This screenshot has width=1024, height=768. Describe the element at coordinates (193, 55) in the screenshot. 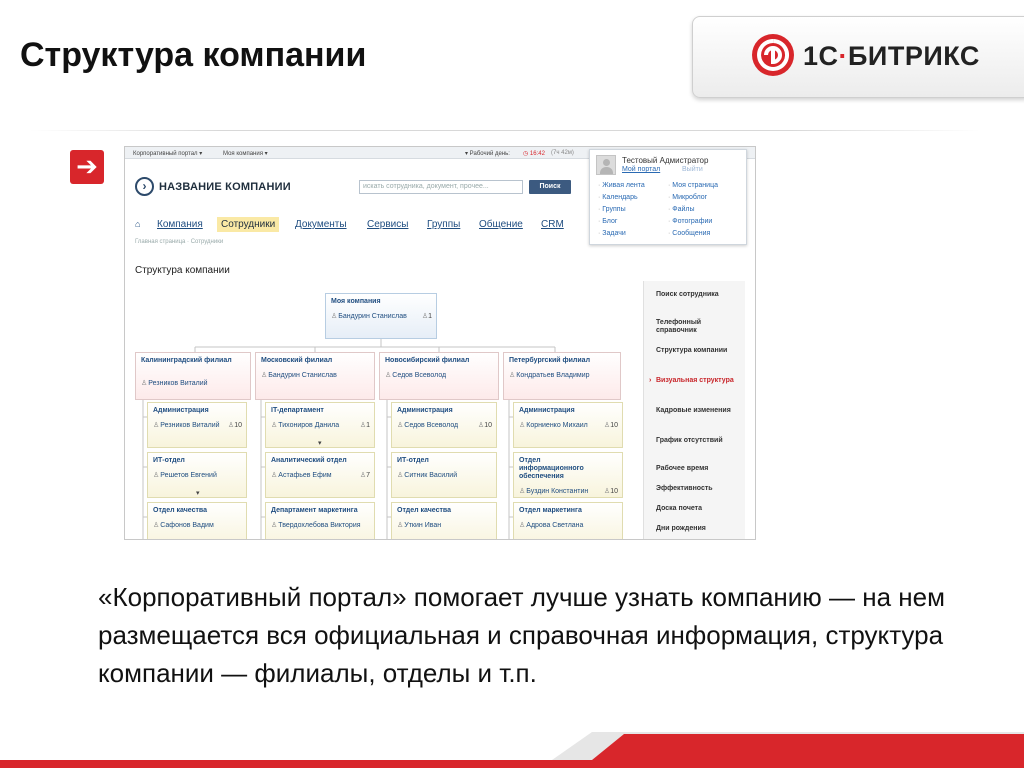

I see `slide-title: Структура компании` at that location.